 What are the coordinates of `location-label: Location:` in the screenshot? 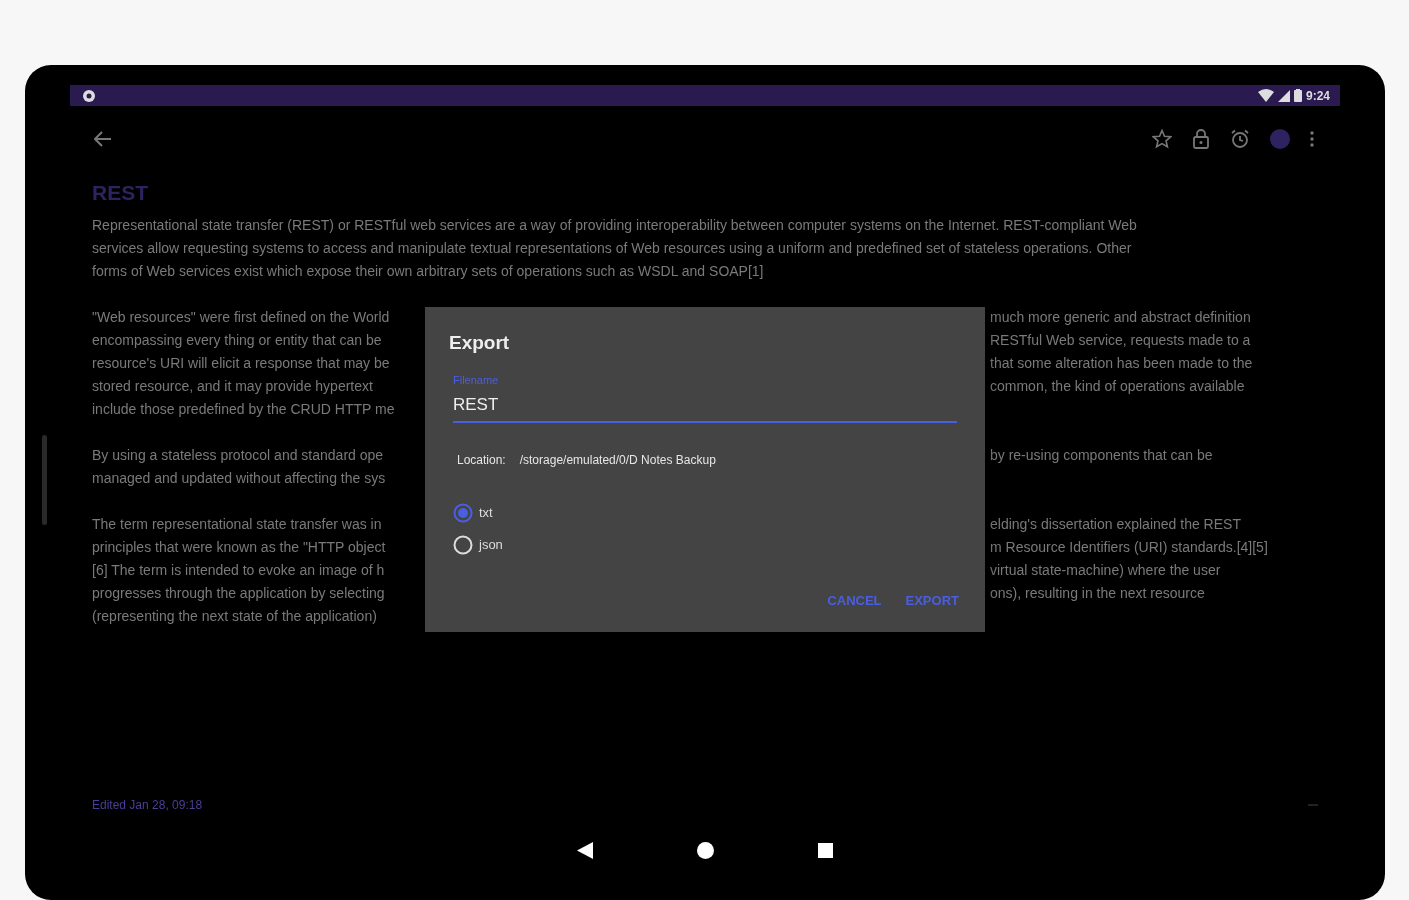 It's located at (481, 460).